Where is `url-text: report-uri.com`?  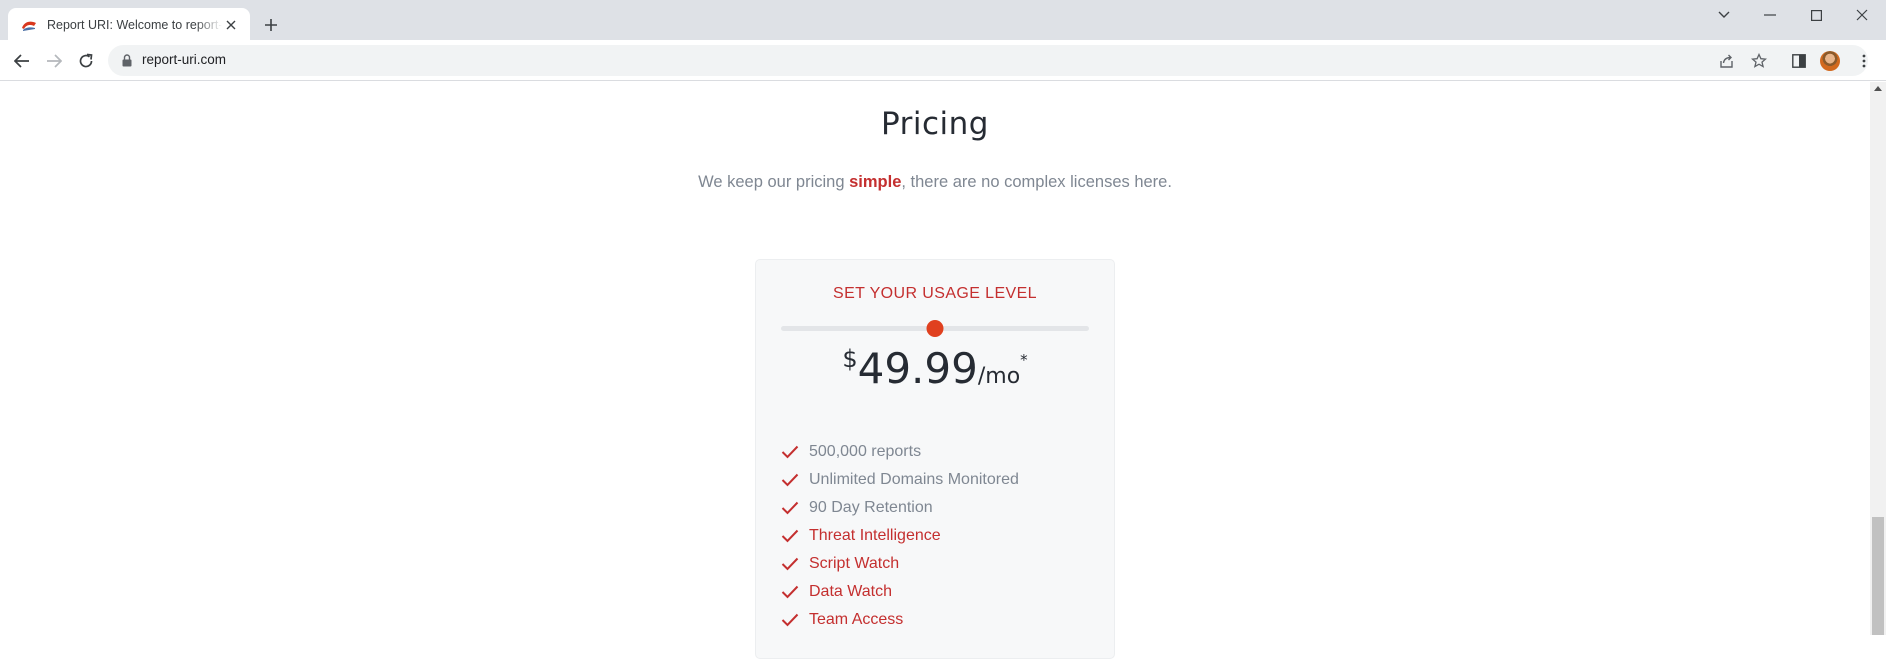 url-text: report-uri.com is located at coordinates (184, 59).